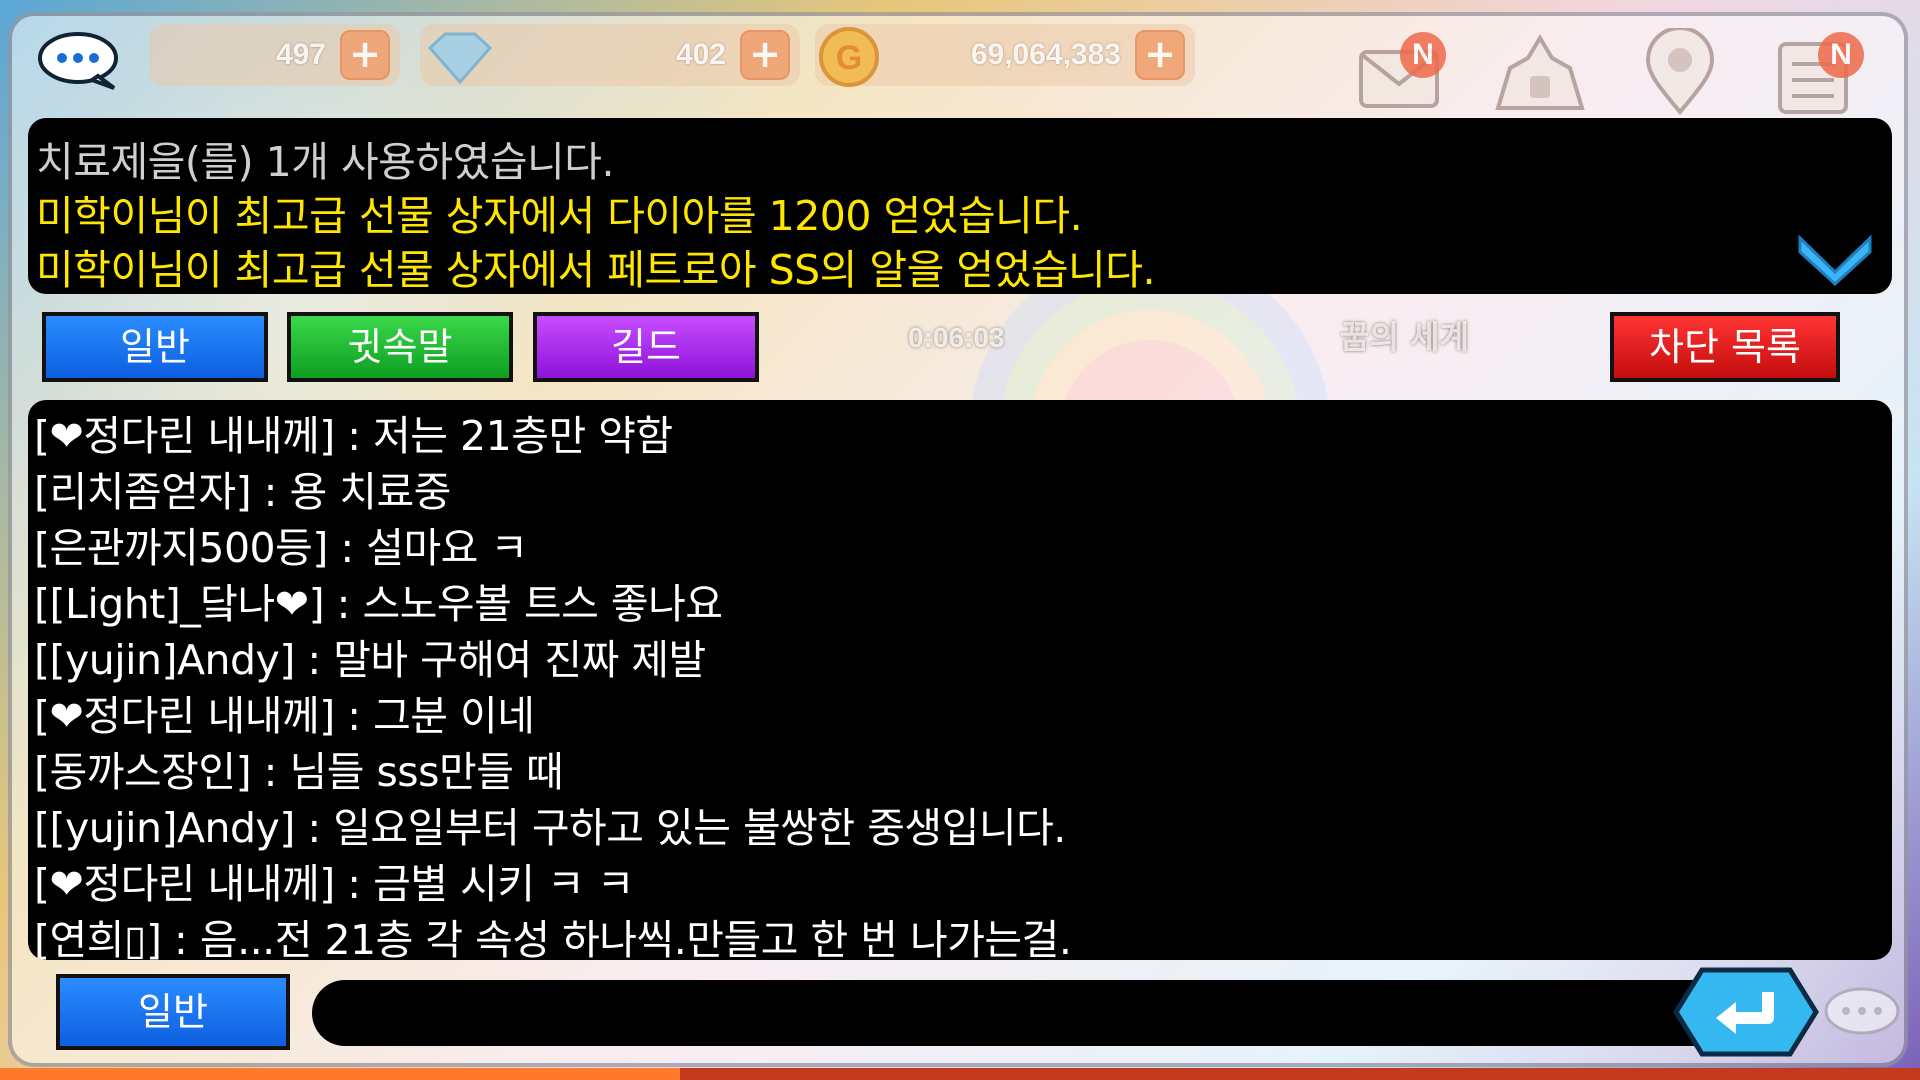  Describe the element at coordinates (1680, 73) in the screenshot. I see `map-pin-icon` at that location.